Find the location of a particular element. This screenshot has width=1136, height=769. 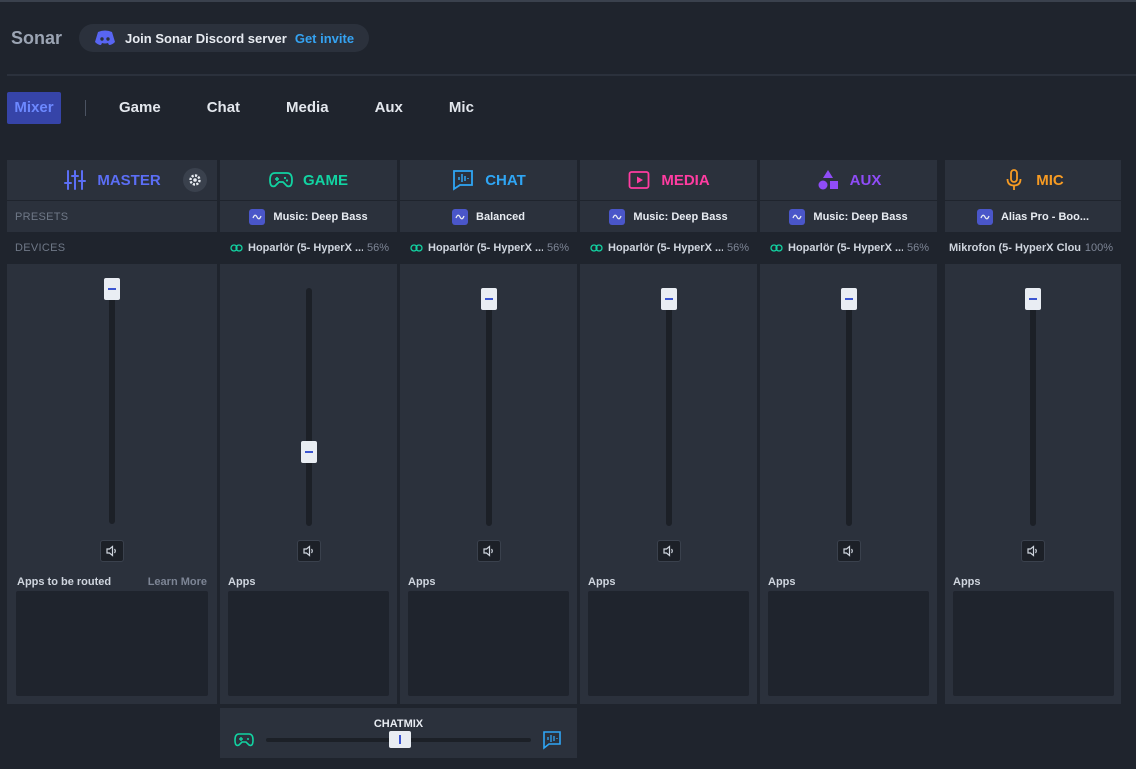

gear-icon is located at coordinates (195, 180).